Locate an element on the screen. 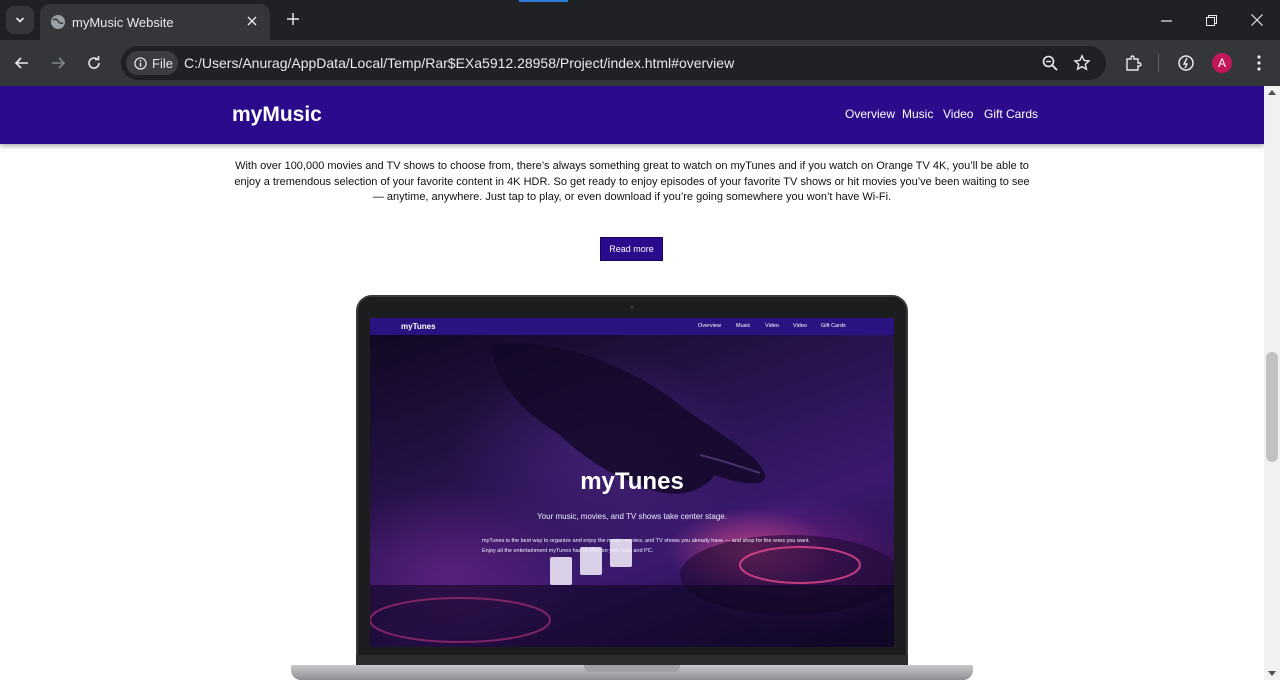 Image resolution: width=1280 pixels, height=680 pixels. laptop-notch is located at coordinates (632, 668).